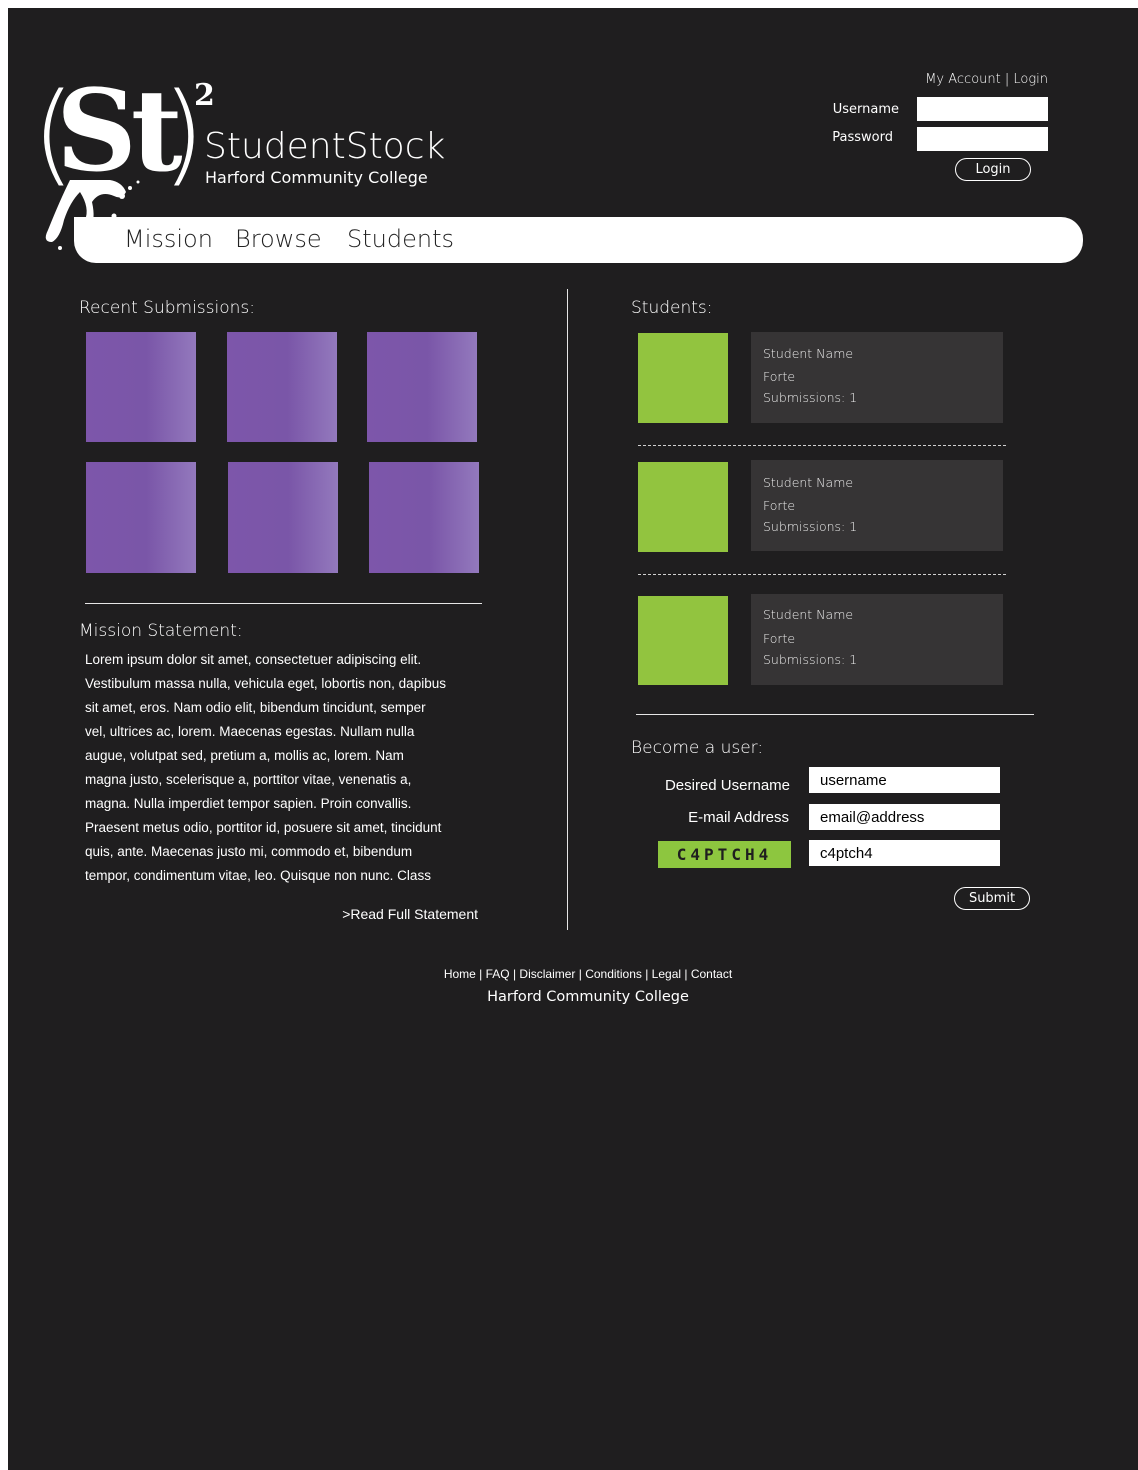  What do you see at coordinates (567, 609) in the screenshot?
I see `column-divider` at bounding box center [567, 609].